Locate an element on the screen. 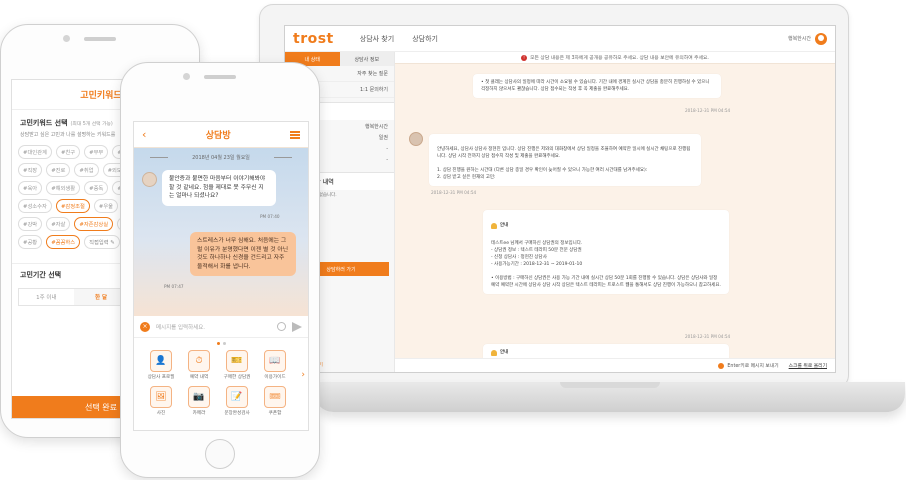 The image size is (906, 480). test-icon: 📝 is located at coordinates (237, 397).